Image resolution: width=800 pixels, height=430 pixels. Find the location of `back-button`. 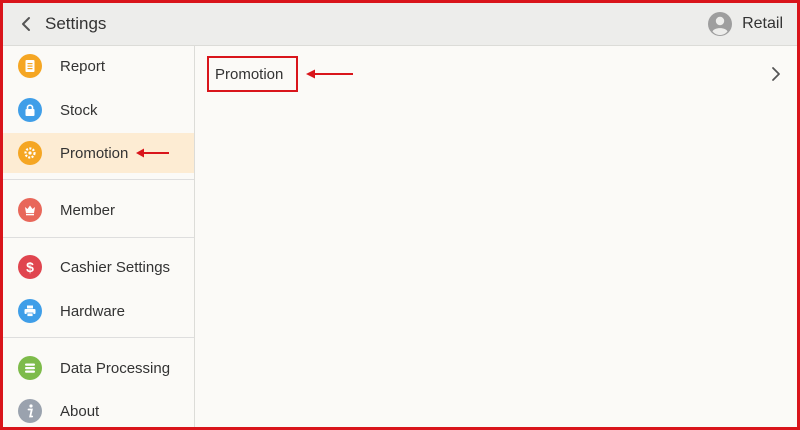

back-button is located at coordinates (26, 24).